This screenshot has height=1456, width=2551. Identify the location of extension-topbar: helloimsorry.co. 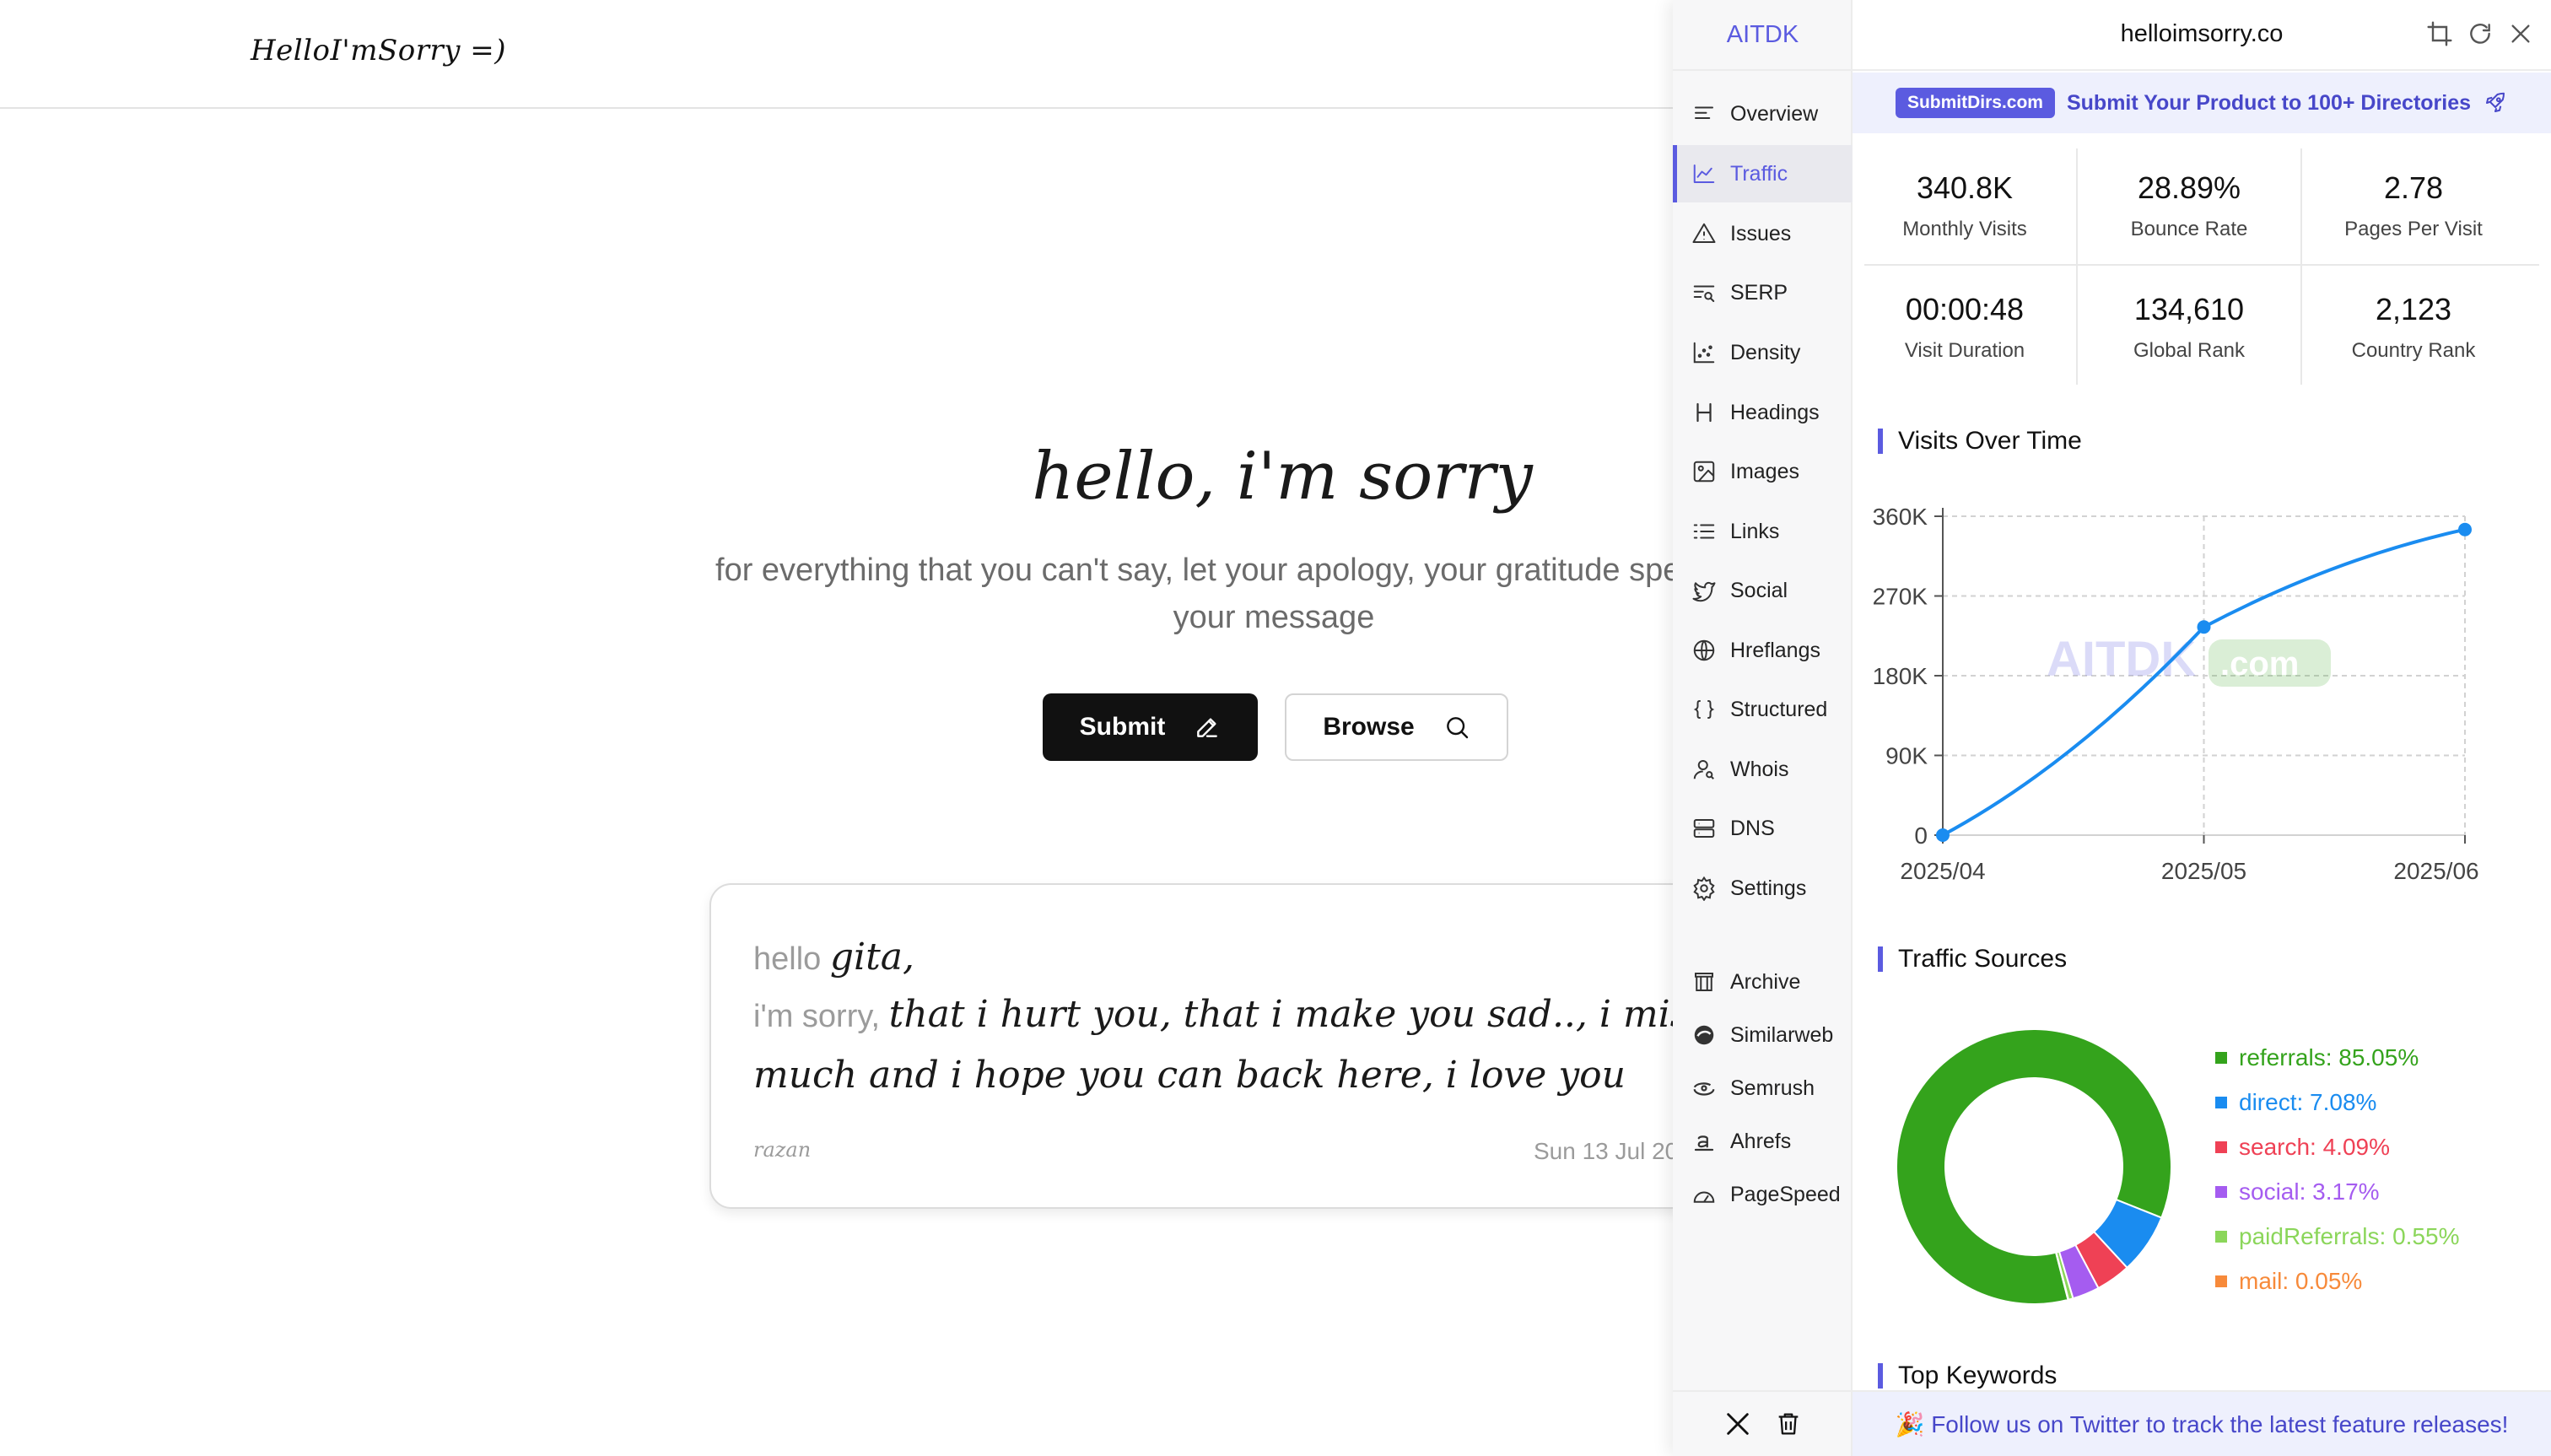
(2202, 35).